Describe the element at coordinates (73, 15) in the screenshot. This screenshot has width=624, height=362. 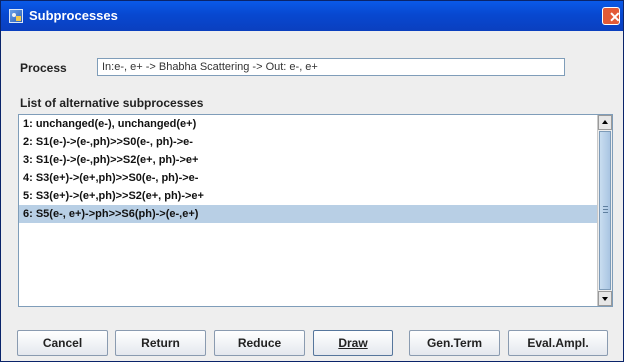
I see `window-title: Subprocesses` at that location.